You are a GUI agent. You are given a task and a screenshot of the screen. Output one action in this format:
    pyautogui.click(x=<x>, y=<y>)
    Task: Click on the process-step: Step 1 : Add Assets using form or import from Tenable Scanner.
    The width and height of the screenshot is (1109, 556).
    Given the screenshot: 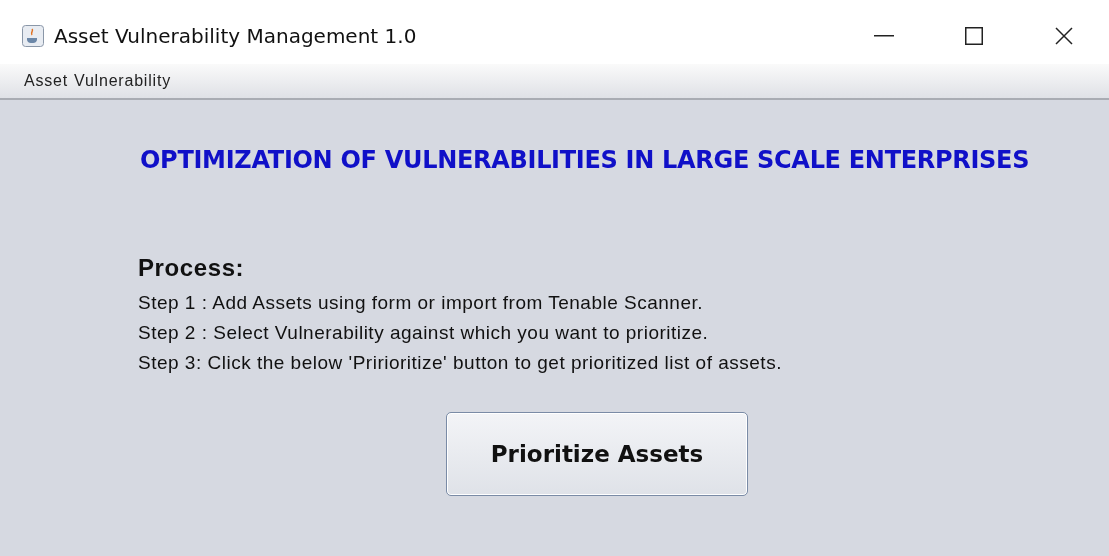 What is the action you would take?
    pyautogui.click(x=421, y=303)
    